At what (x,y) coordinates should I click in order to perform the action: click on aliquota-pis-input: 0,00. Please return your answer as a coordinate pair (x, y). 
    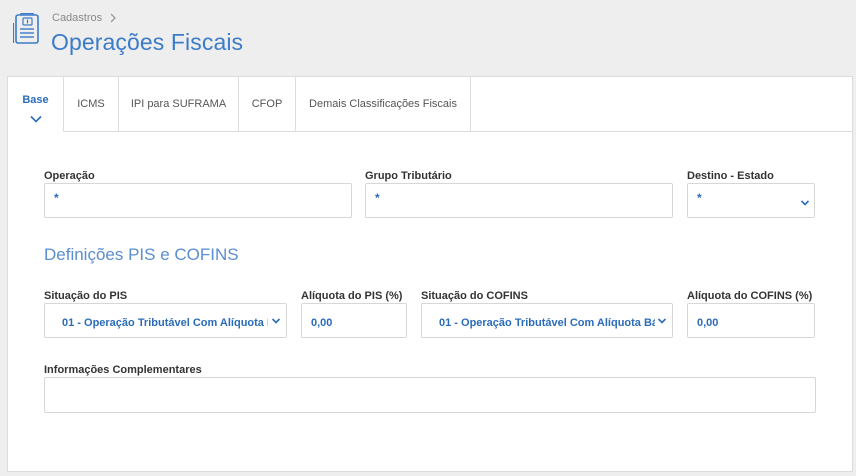
    Looking at the image, I should click on (354, 320).